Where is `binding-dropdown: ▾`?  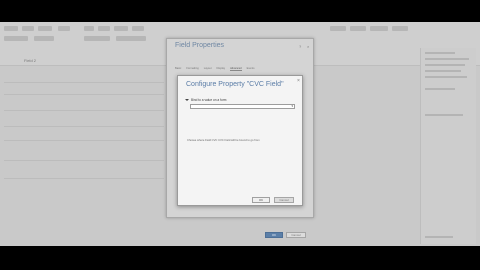 binding-dropdown: ▾ is located at coordinates (242, 106).